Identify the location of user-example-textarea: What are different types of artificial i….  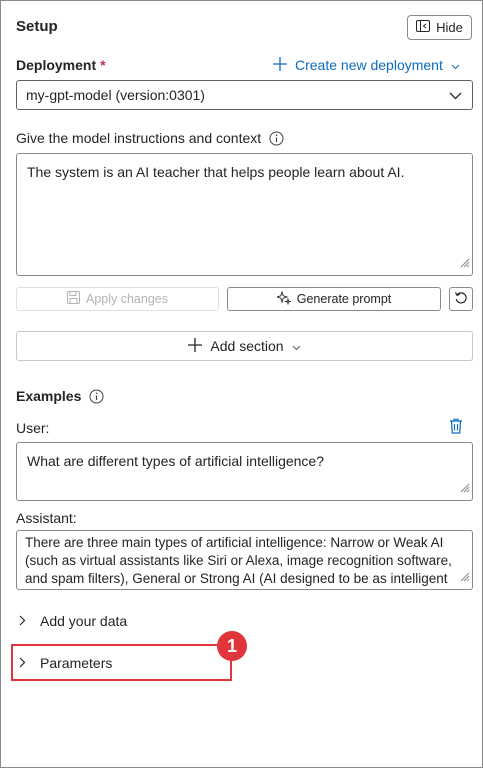
(244, 471).